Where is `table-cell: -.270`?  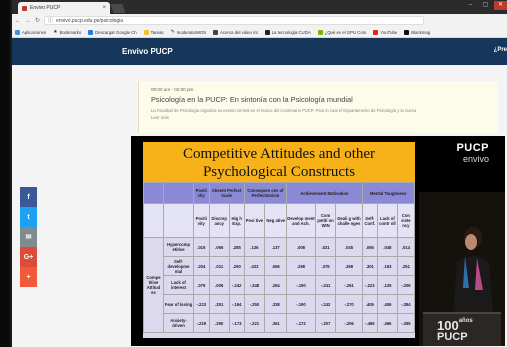 table-cell: -.270 is located at coordinates (349, 304).